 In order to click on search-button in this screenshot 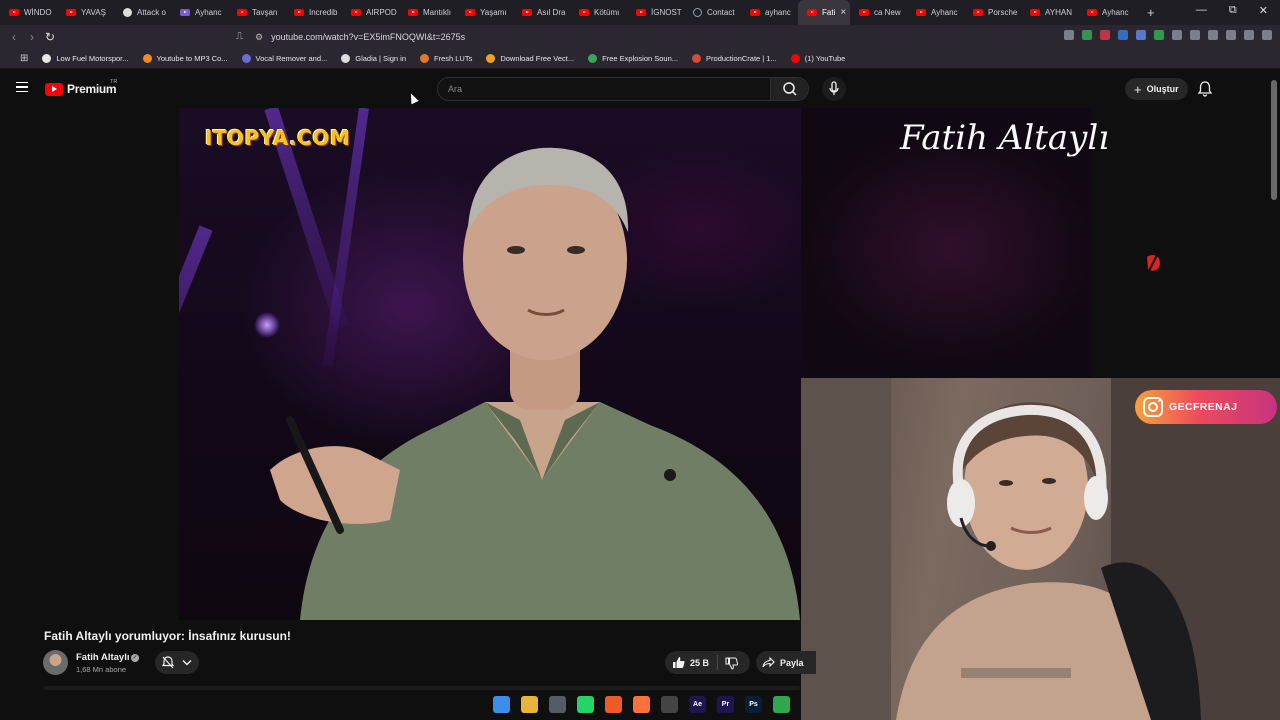, I will do `click(789, 89)`.